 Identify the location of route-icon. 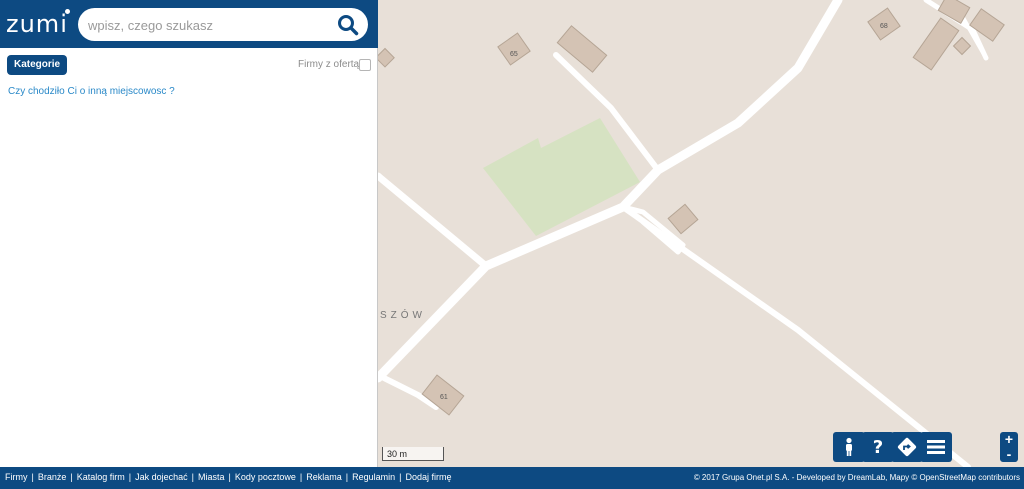
(907, 447).